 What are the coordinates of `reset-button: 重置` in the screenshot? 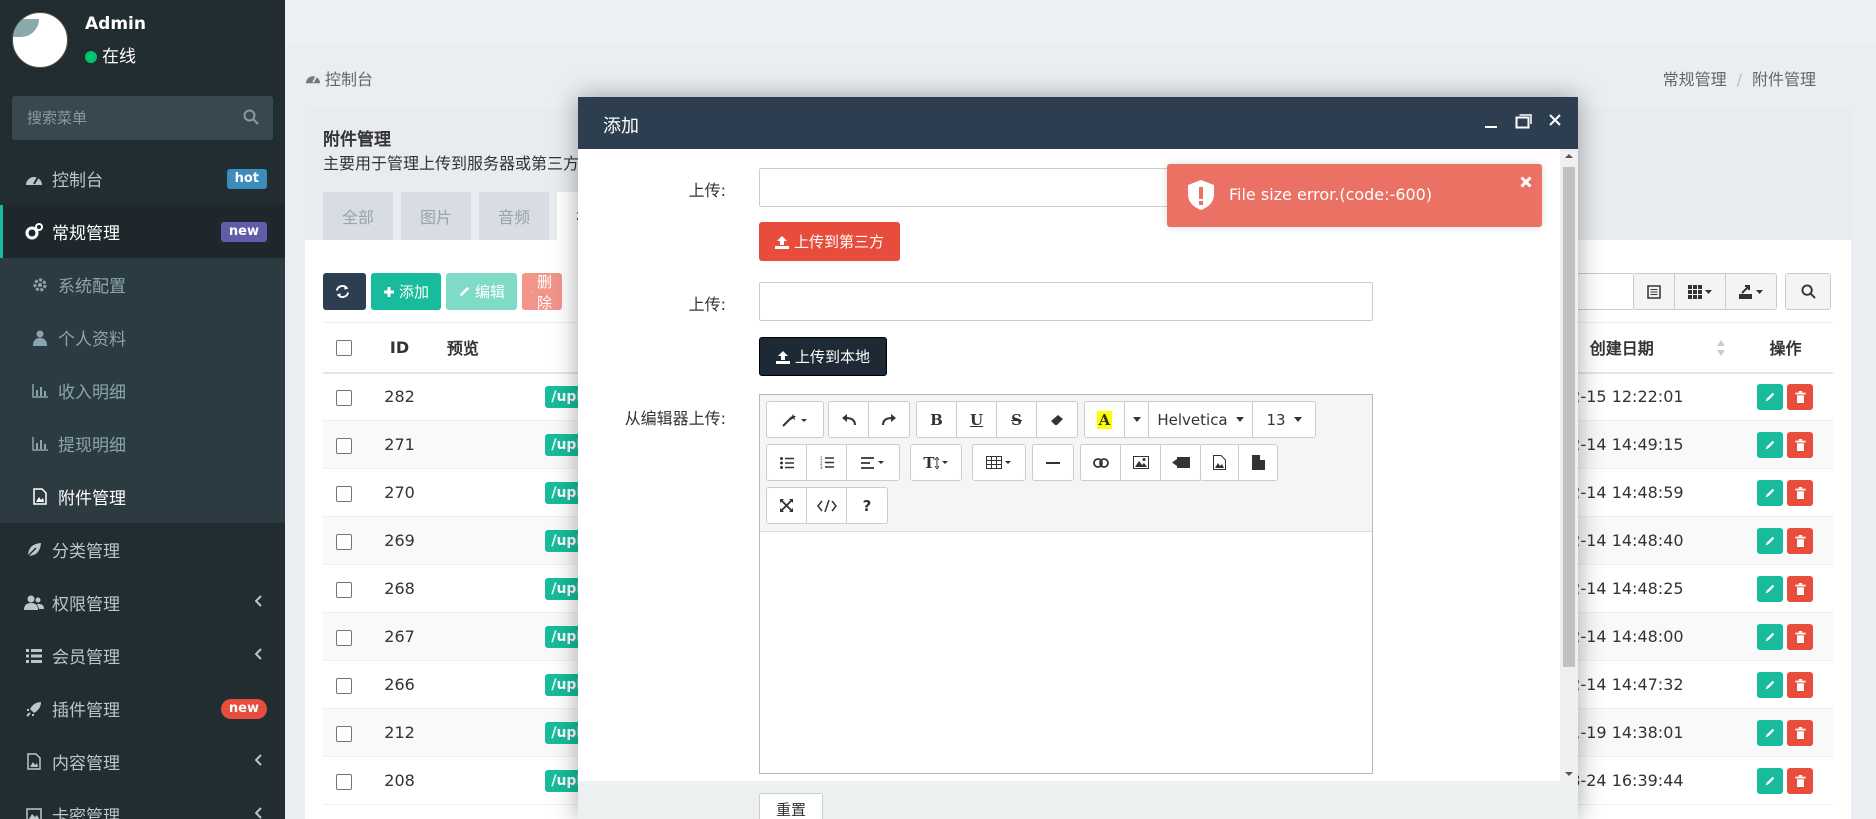 It's located at (791, 806).